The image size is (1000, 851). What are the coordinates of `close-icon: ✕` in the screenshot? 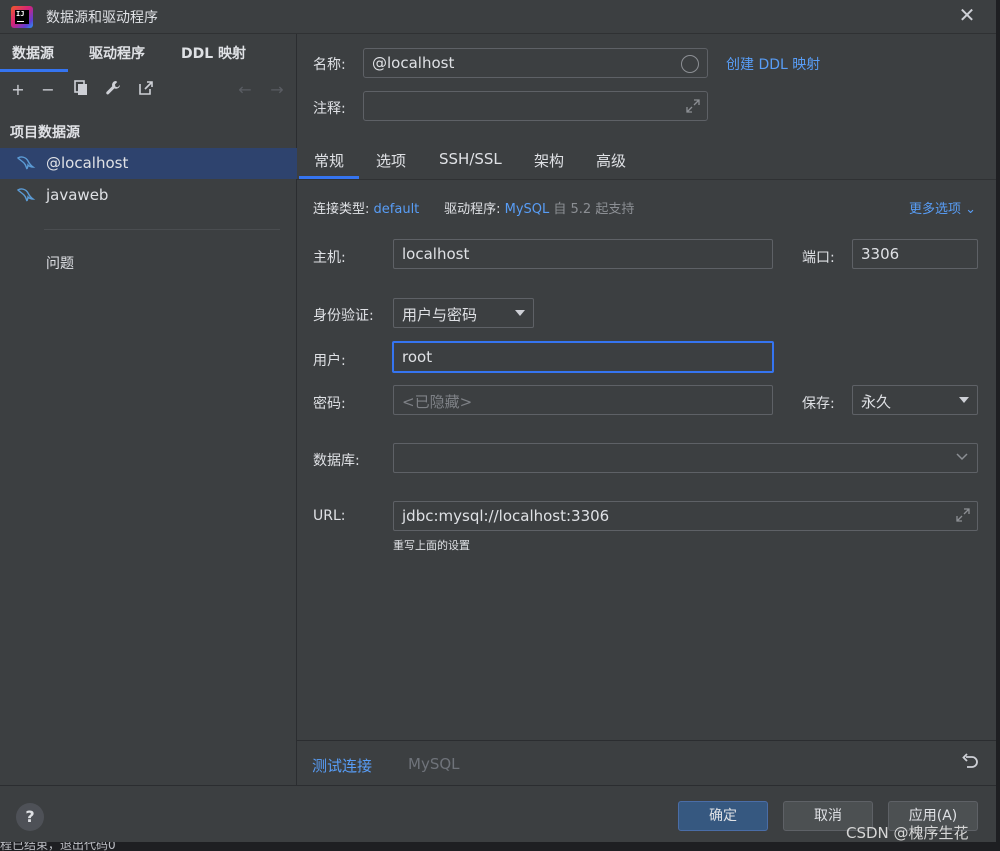 It's located at (967, 15).